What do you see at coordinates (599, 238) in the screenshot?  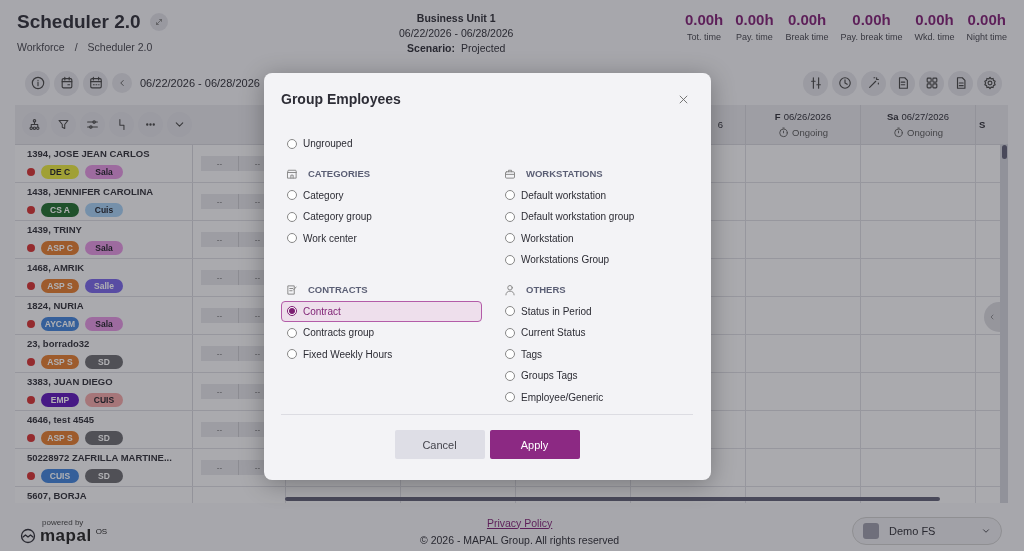 I see `radio-option: Workstation` at bounding box center [599, 238].